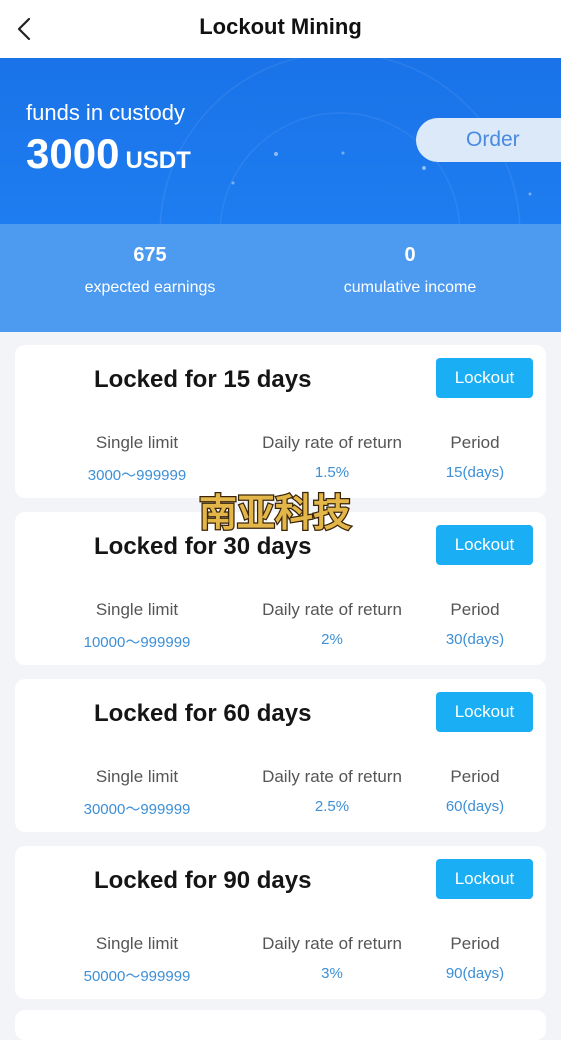 Image resolution: width=561 pixels, height=1040 pixels. I want to click on cumulative-income: 0 cumulative income, so click(410, 270).